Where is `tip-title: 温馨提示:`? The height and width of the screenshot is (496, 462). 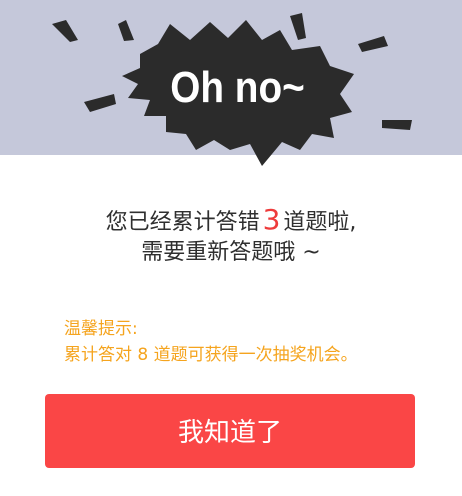 tip-title: 温馨提示: is located at coordinates (101, 329).